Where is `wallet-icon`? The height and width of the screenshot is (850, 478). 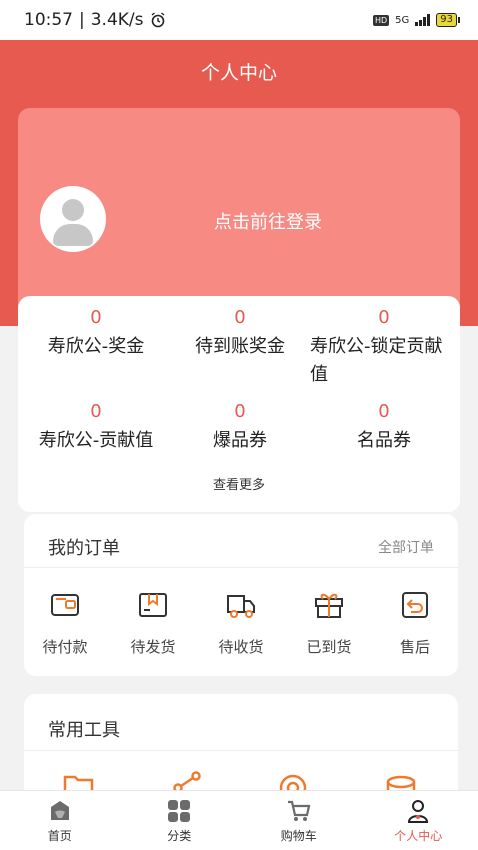 wallet-icon is located at coordinates (65, 605).